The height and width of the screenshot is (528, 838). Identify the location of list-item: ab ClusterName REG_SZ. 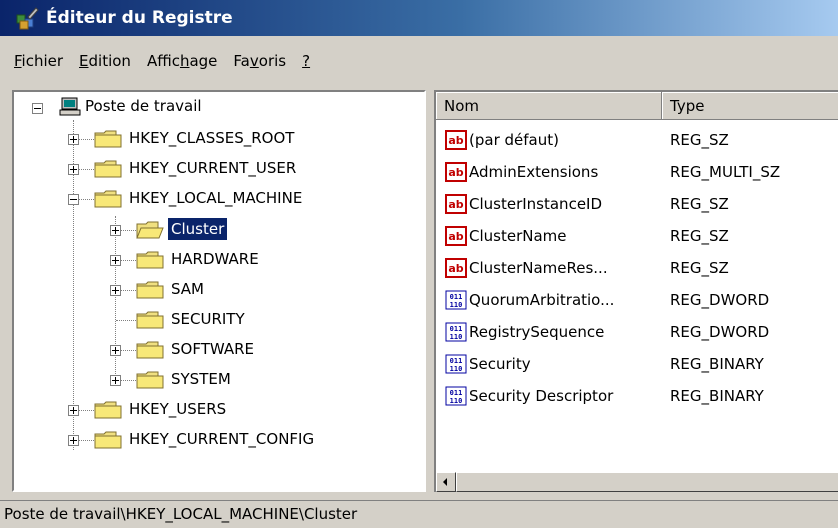
(637, 237).